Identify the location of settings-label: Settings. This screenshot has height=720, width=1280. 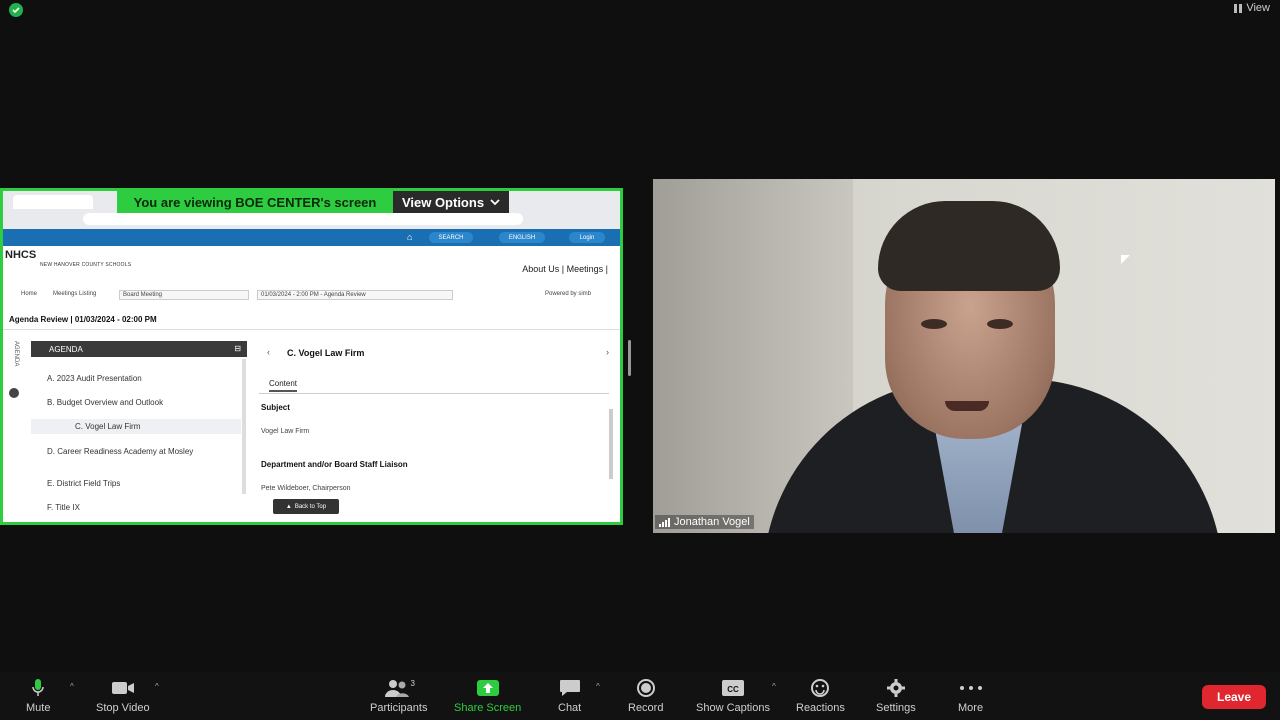
(896, 708).